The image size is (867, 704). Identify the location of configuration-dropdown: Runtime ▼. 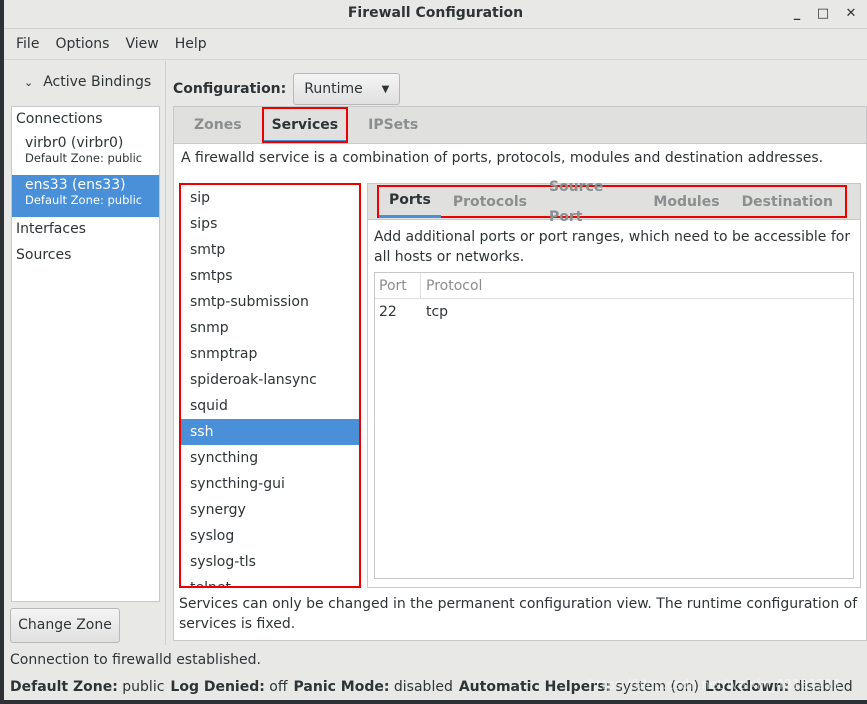
(347, 89).